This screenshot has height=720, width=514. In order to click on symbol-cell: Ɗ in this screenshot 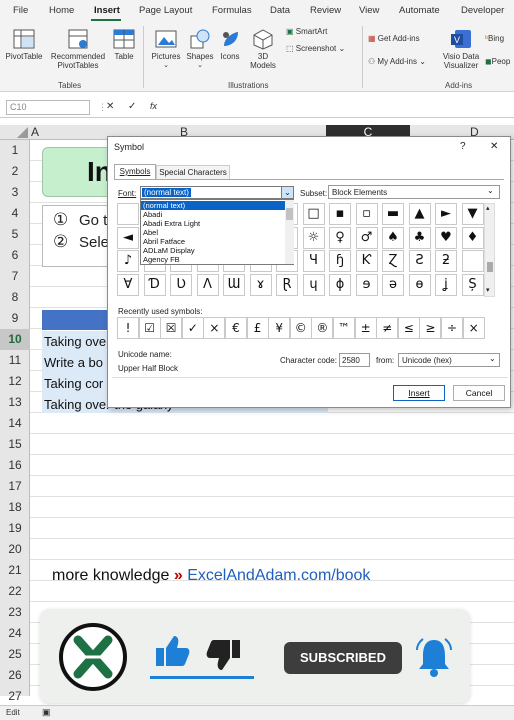, I will do `click(154, 284)`.